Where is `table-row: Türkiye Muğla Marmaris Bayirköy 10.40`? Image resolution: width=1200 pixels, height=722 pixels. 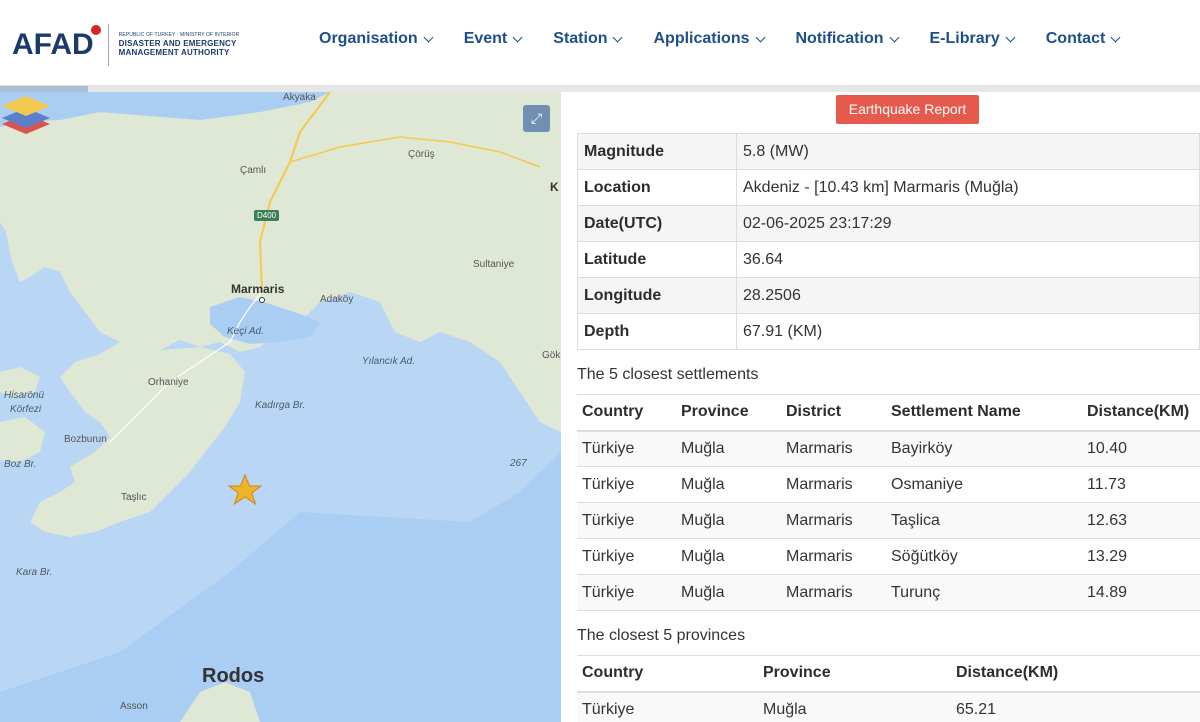 table-row: Türkiye Muğla Marmaris Bayirköy 10.40 is located at coordinates (888, 448).